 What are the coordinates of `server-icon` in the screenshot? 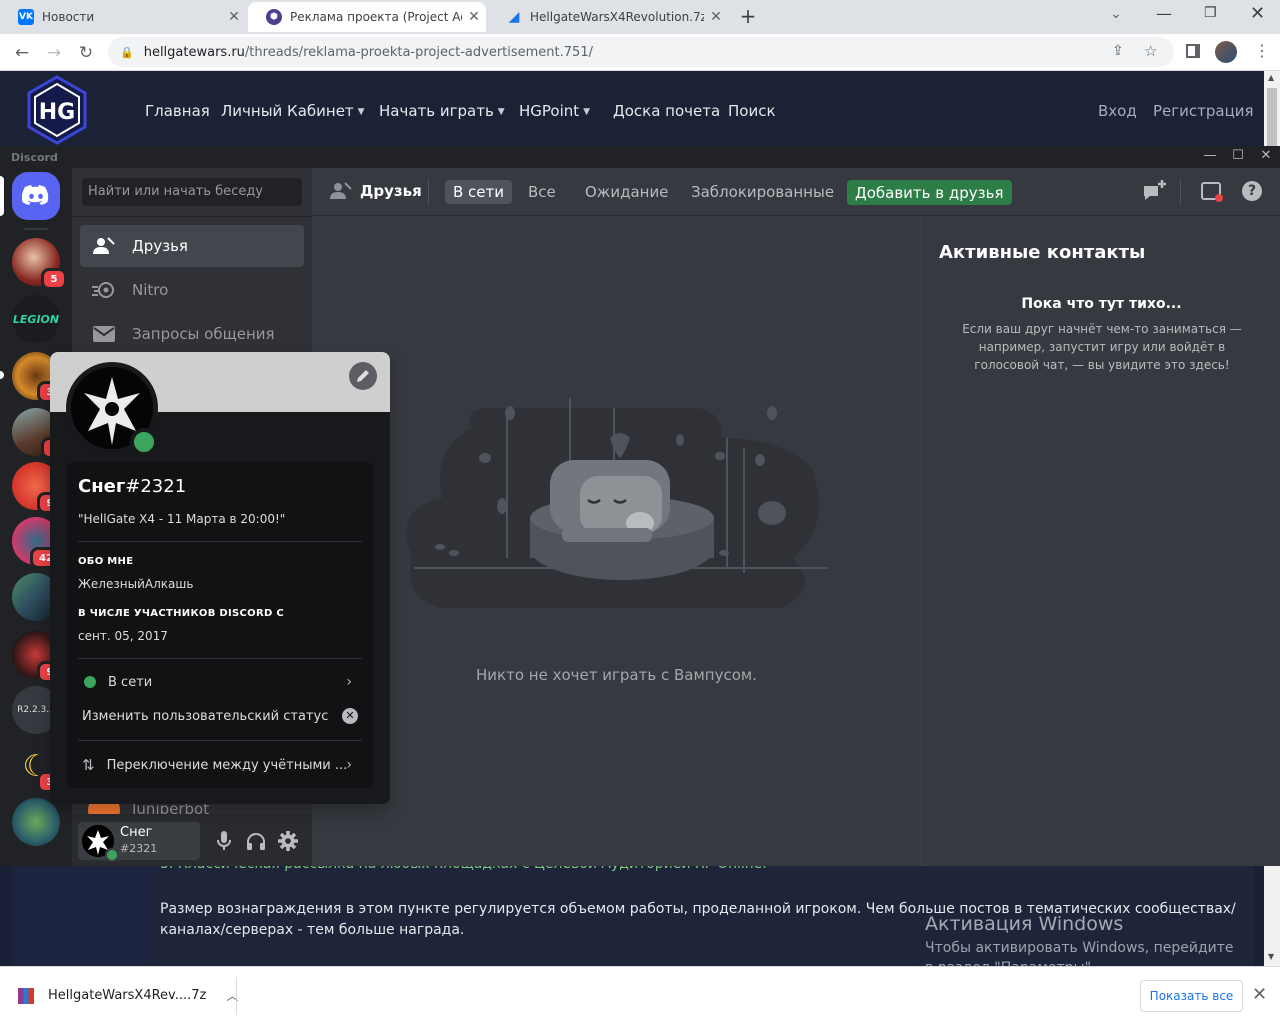 It's located at (36, 822).